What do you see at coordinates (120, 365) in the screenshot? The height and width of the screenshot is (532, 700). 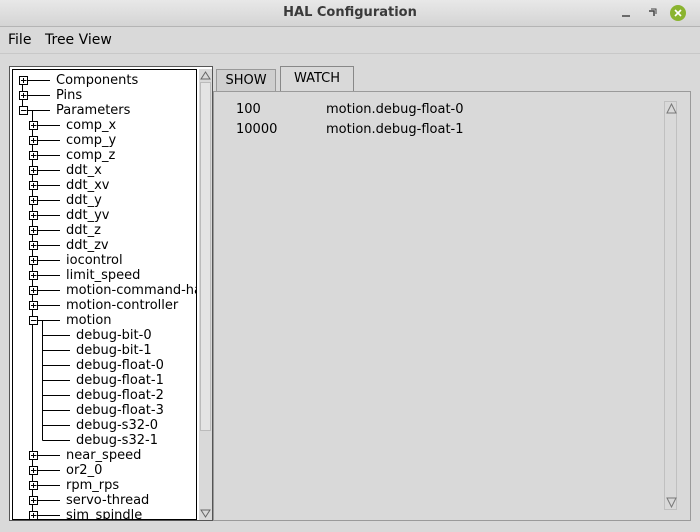 I see `tree-item: debug-float-0` at bounding box center [120, 365].